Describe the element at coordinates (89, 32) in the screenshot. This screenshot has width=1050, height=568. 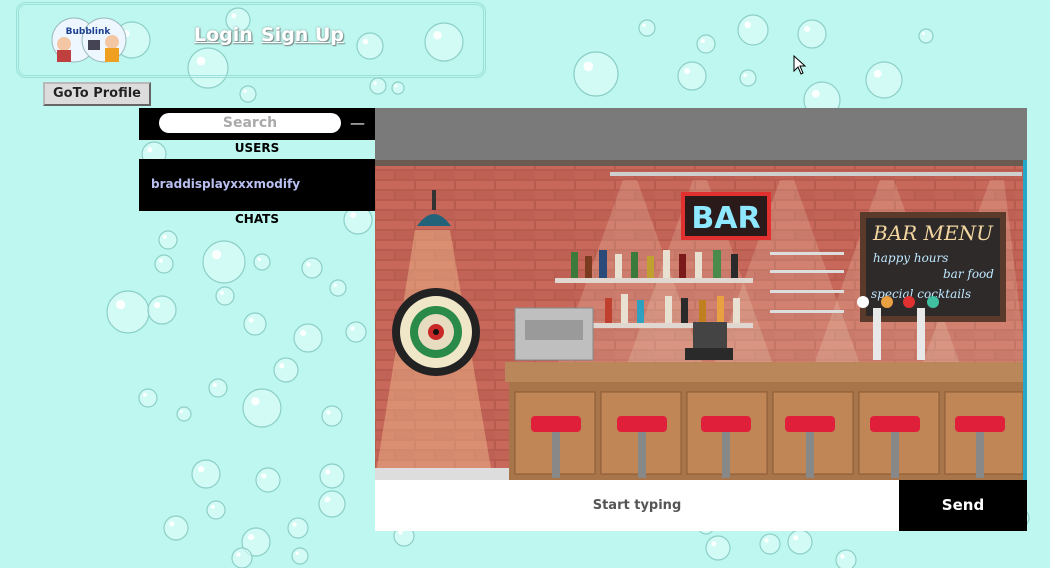
I see `logo-text: Bubblink` at that location.